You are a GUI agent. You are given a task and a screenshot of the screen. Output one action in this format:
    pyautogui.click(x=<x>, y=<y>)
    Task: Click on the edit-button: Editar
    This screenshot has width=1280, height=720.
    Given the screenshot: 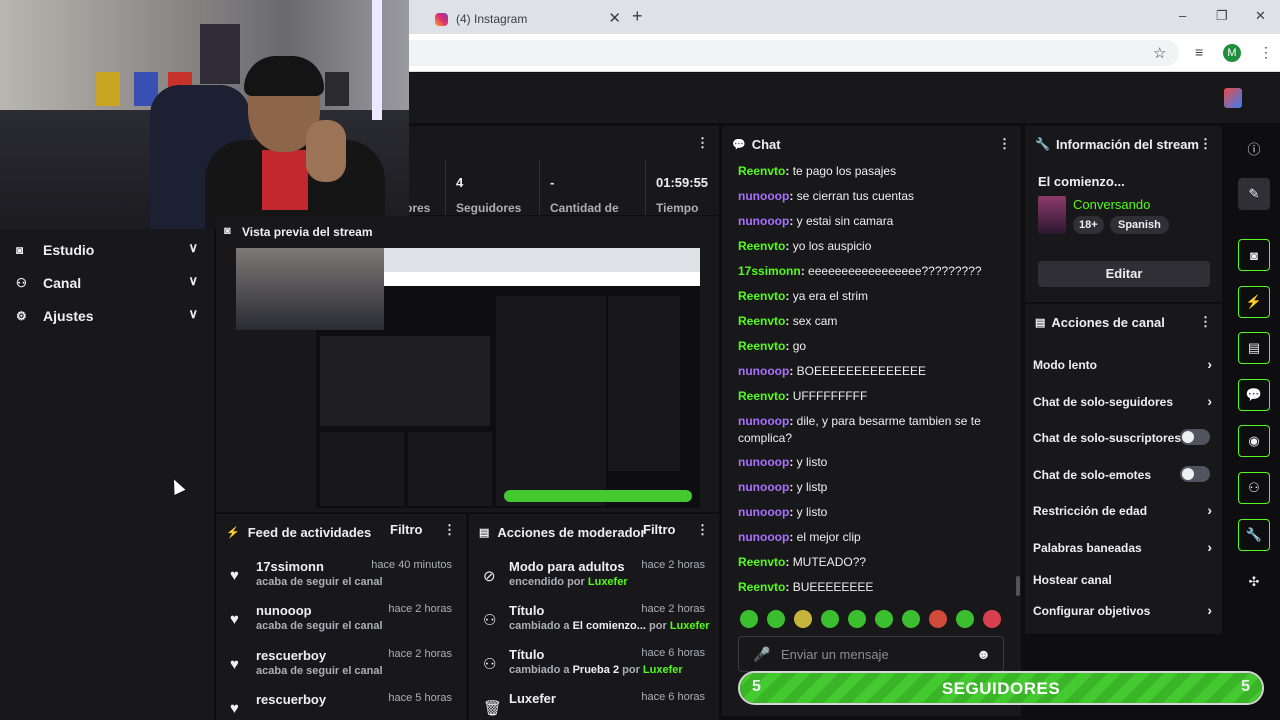 What is the action you would take?
    pyautogui.click(x=1124, y=274)
    